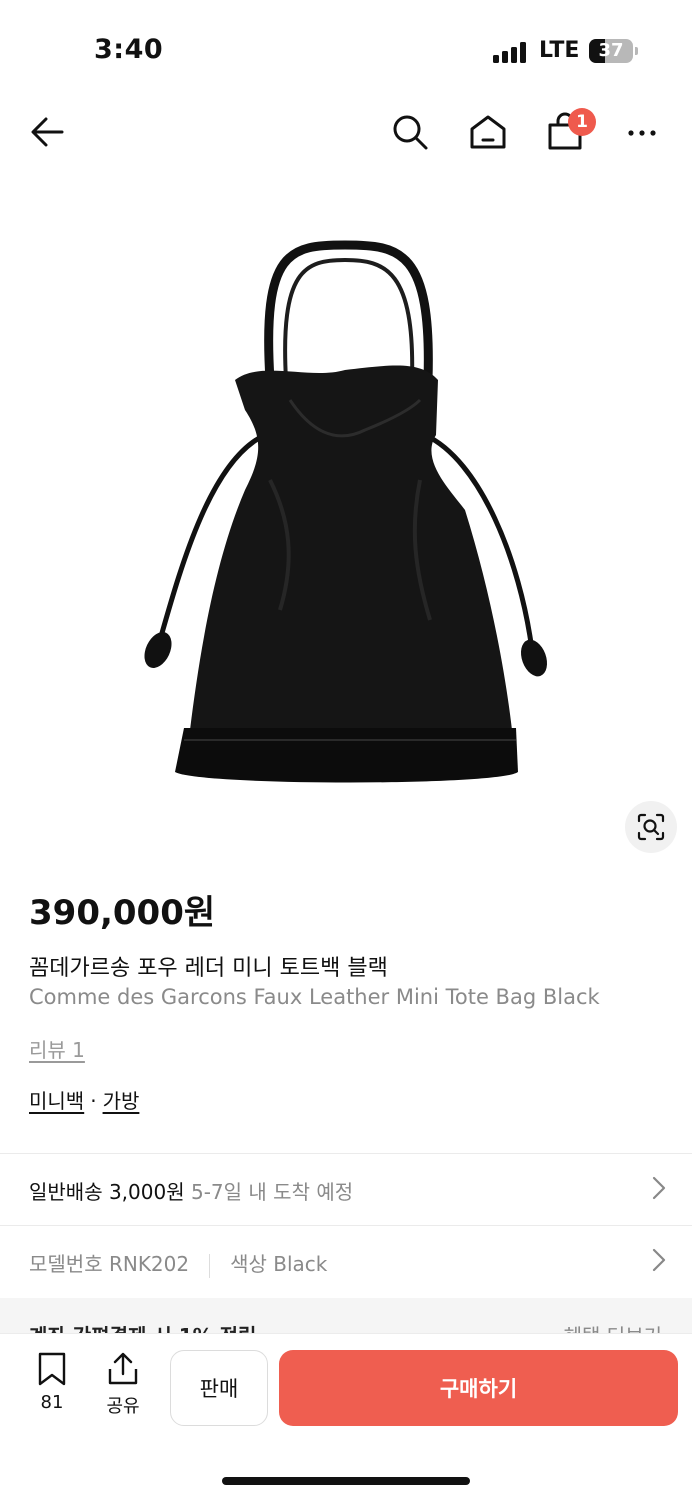 The image size is (692, 1500). Describe the element at coordinates (208, 968) in the screenshot. I see `product-title-ko: 꼼데가르송 포우 레더 미니 토트백 블랙` at that location.